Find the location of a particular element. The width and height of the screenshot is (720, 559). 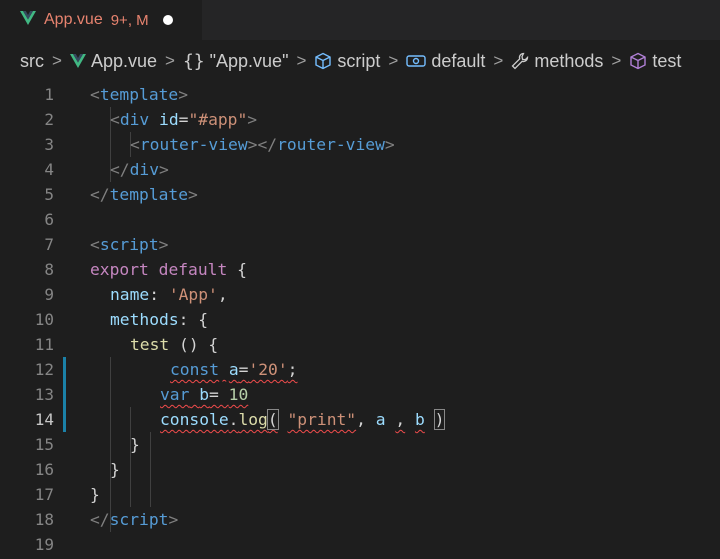

breadcrumb-methods: methods is located at coordinates (557, 61).